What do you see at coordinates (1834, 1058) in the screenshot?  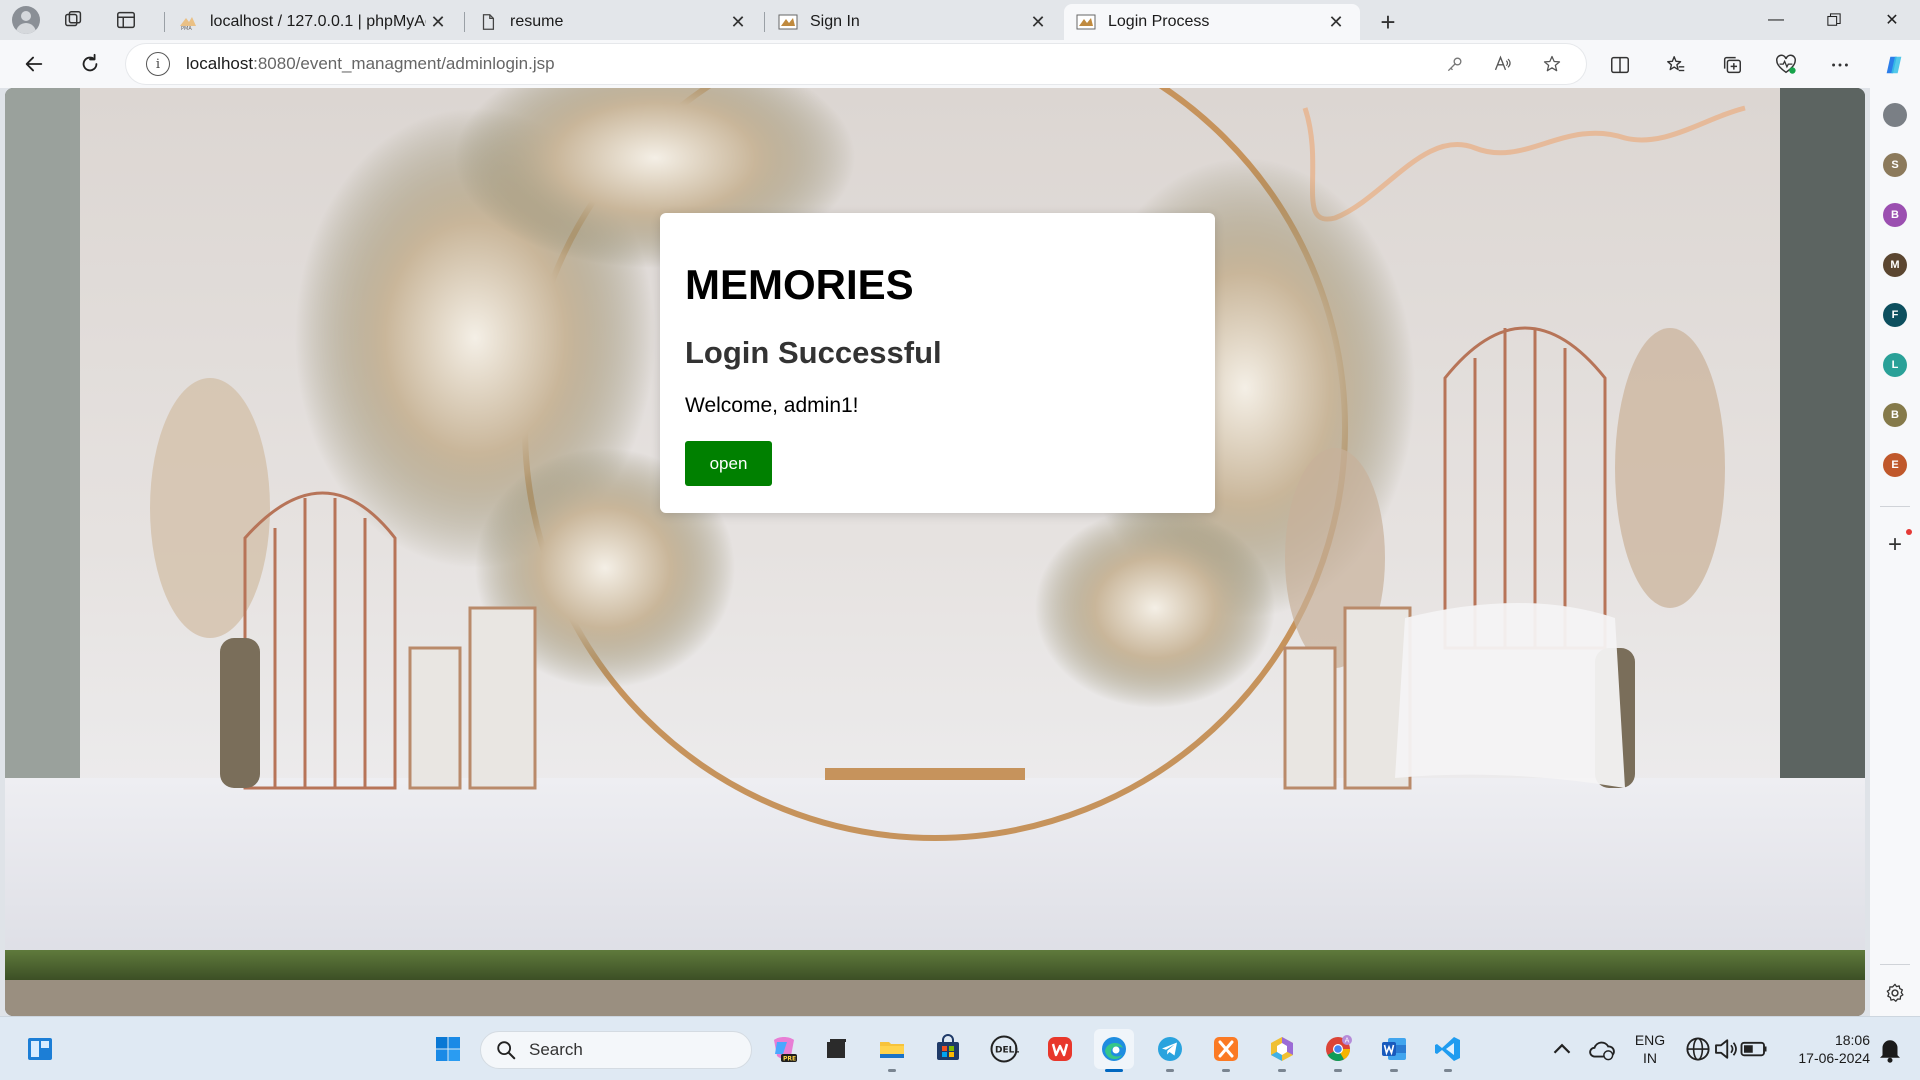 I see `clock-date: 17-06-2024` at bounding box center [1834, 1058].